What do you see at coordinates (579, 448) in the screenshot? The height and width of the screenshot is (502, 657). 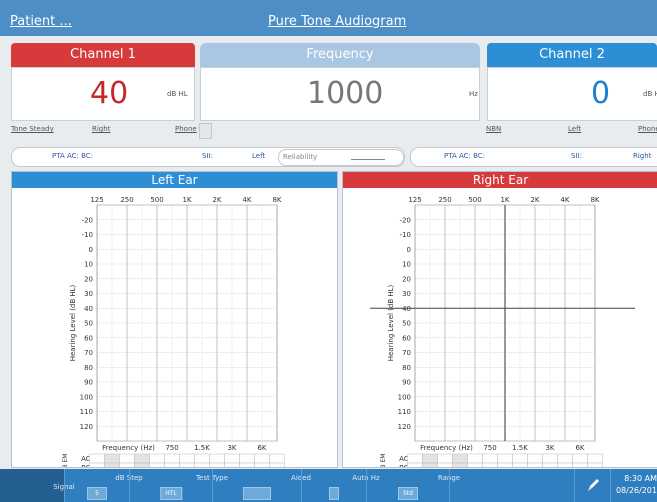 I see `right-freq-bottom-tick: 6K` at bounding box center [579, 448].